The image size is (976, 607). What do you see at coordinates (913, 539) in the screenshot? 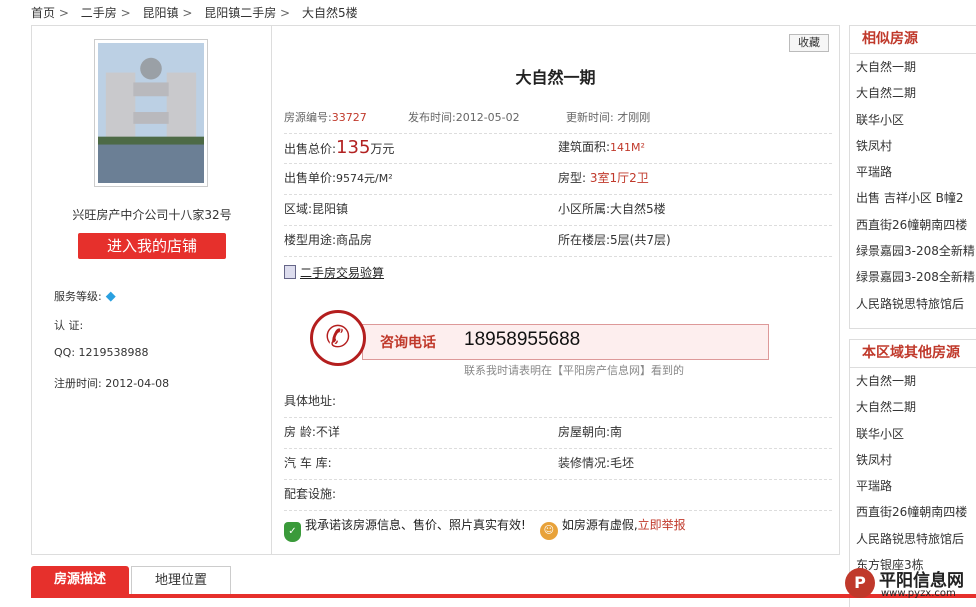
I see `region-item: 人民路锐思特旅馆后` at bounding box center [913, 539].